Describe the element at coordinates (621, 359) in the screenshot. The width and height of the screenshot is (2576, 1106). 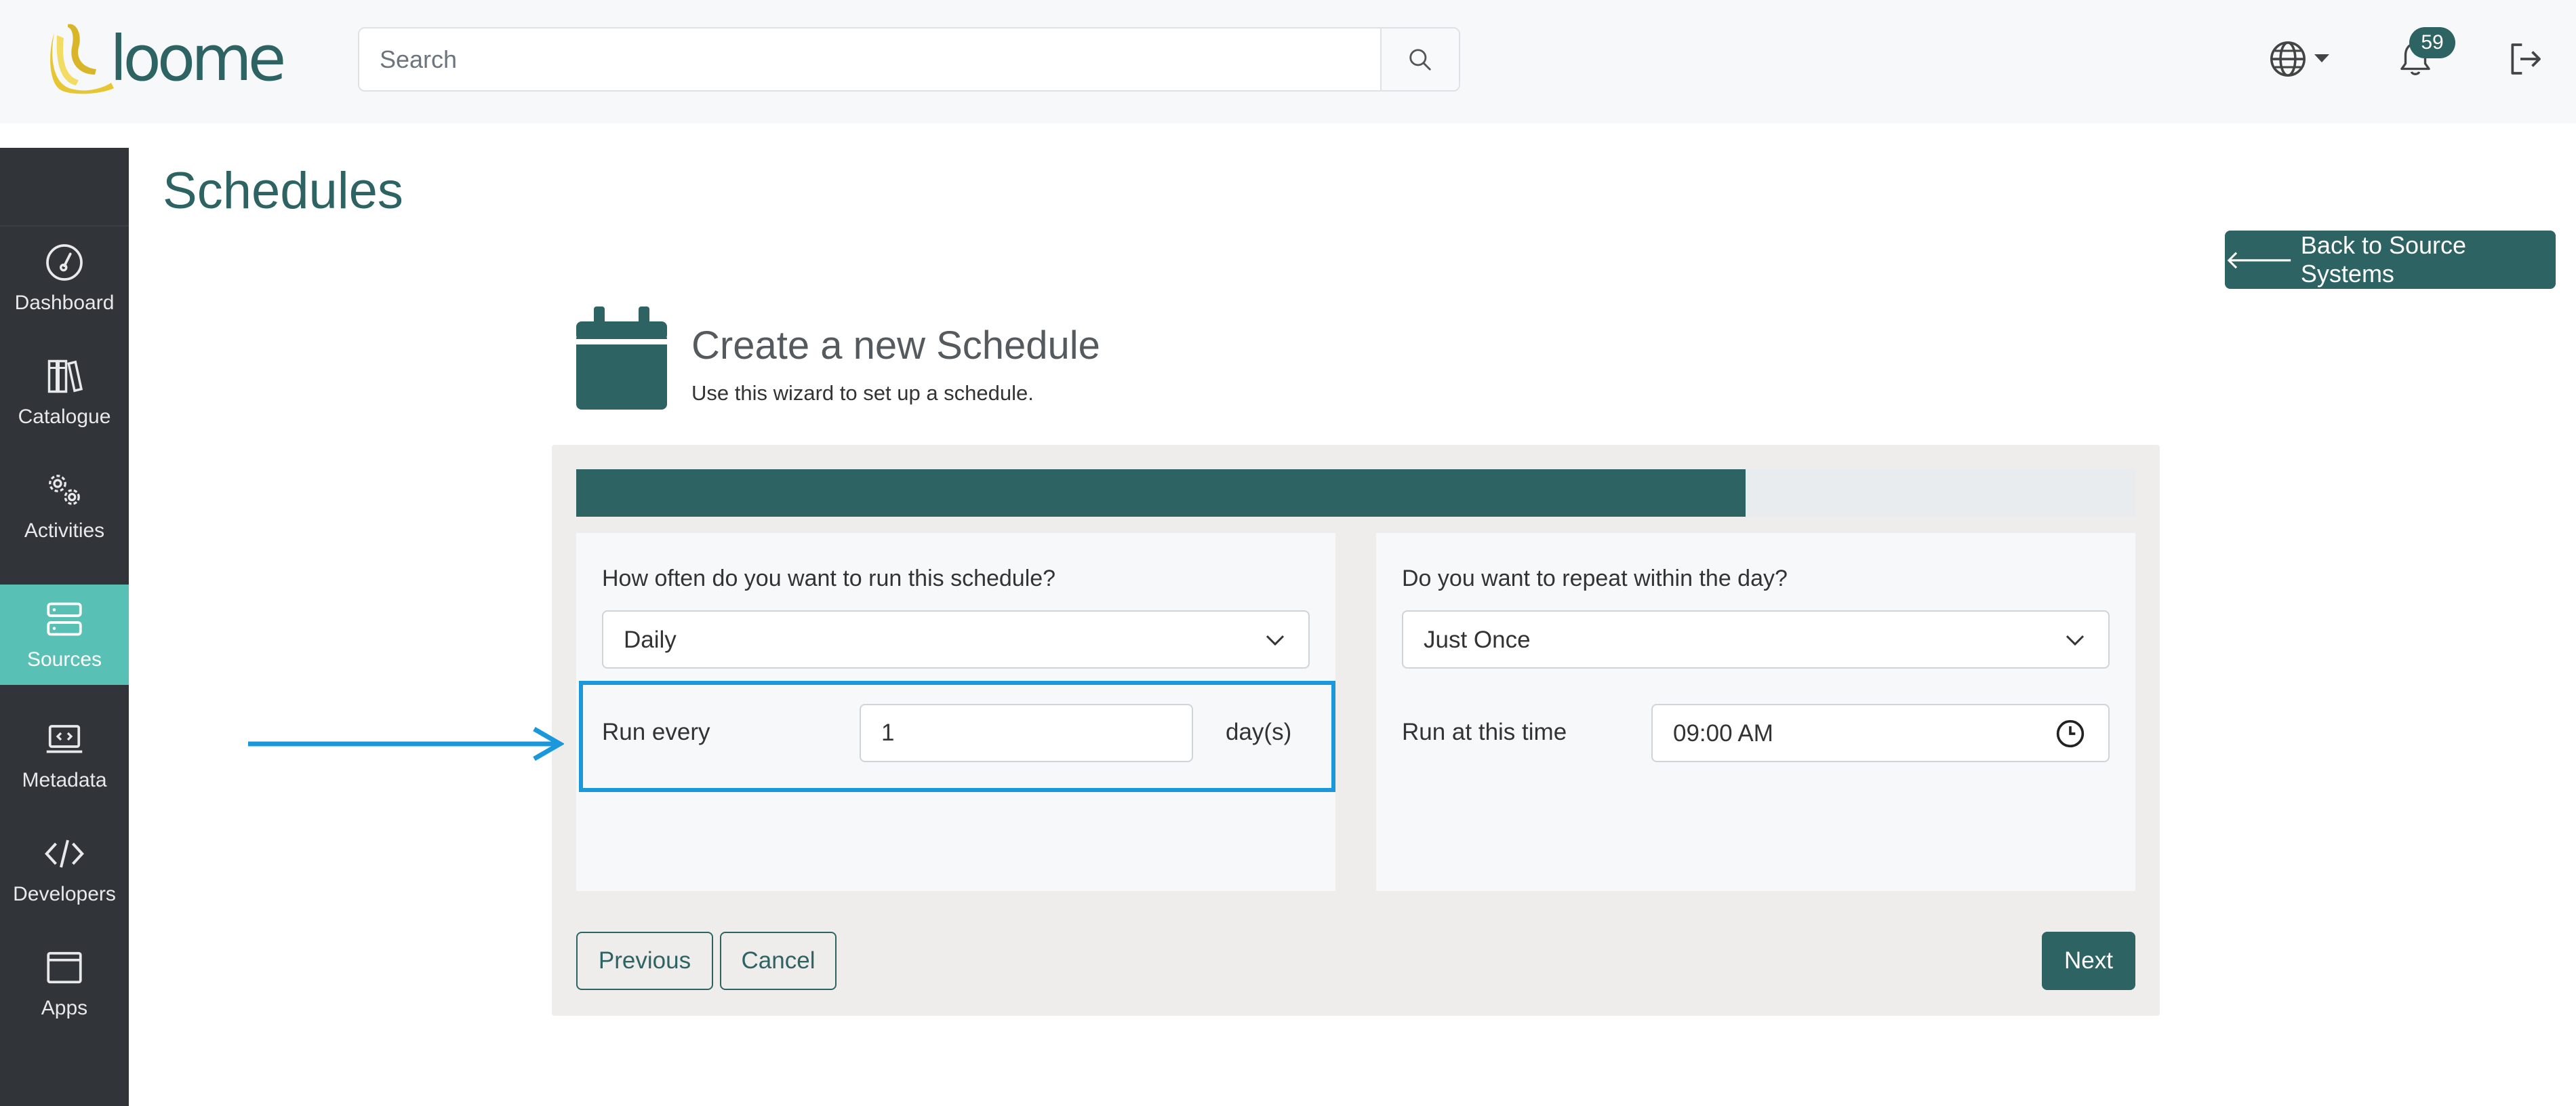
I see `calendar-icon` at that location.